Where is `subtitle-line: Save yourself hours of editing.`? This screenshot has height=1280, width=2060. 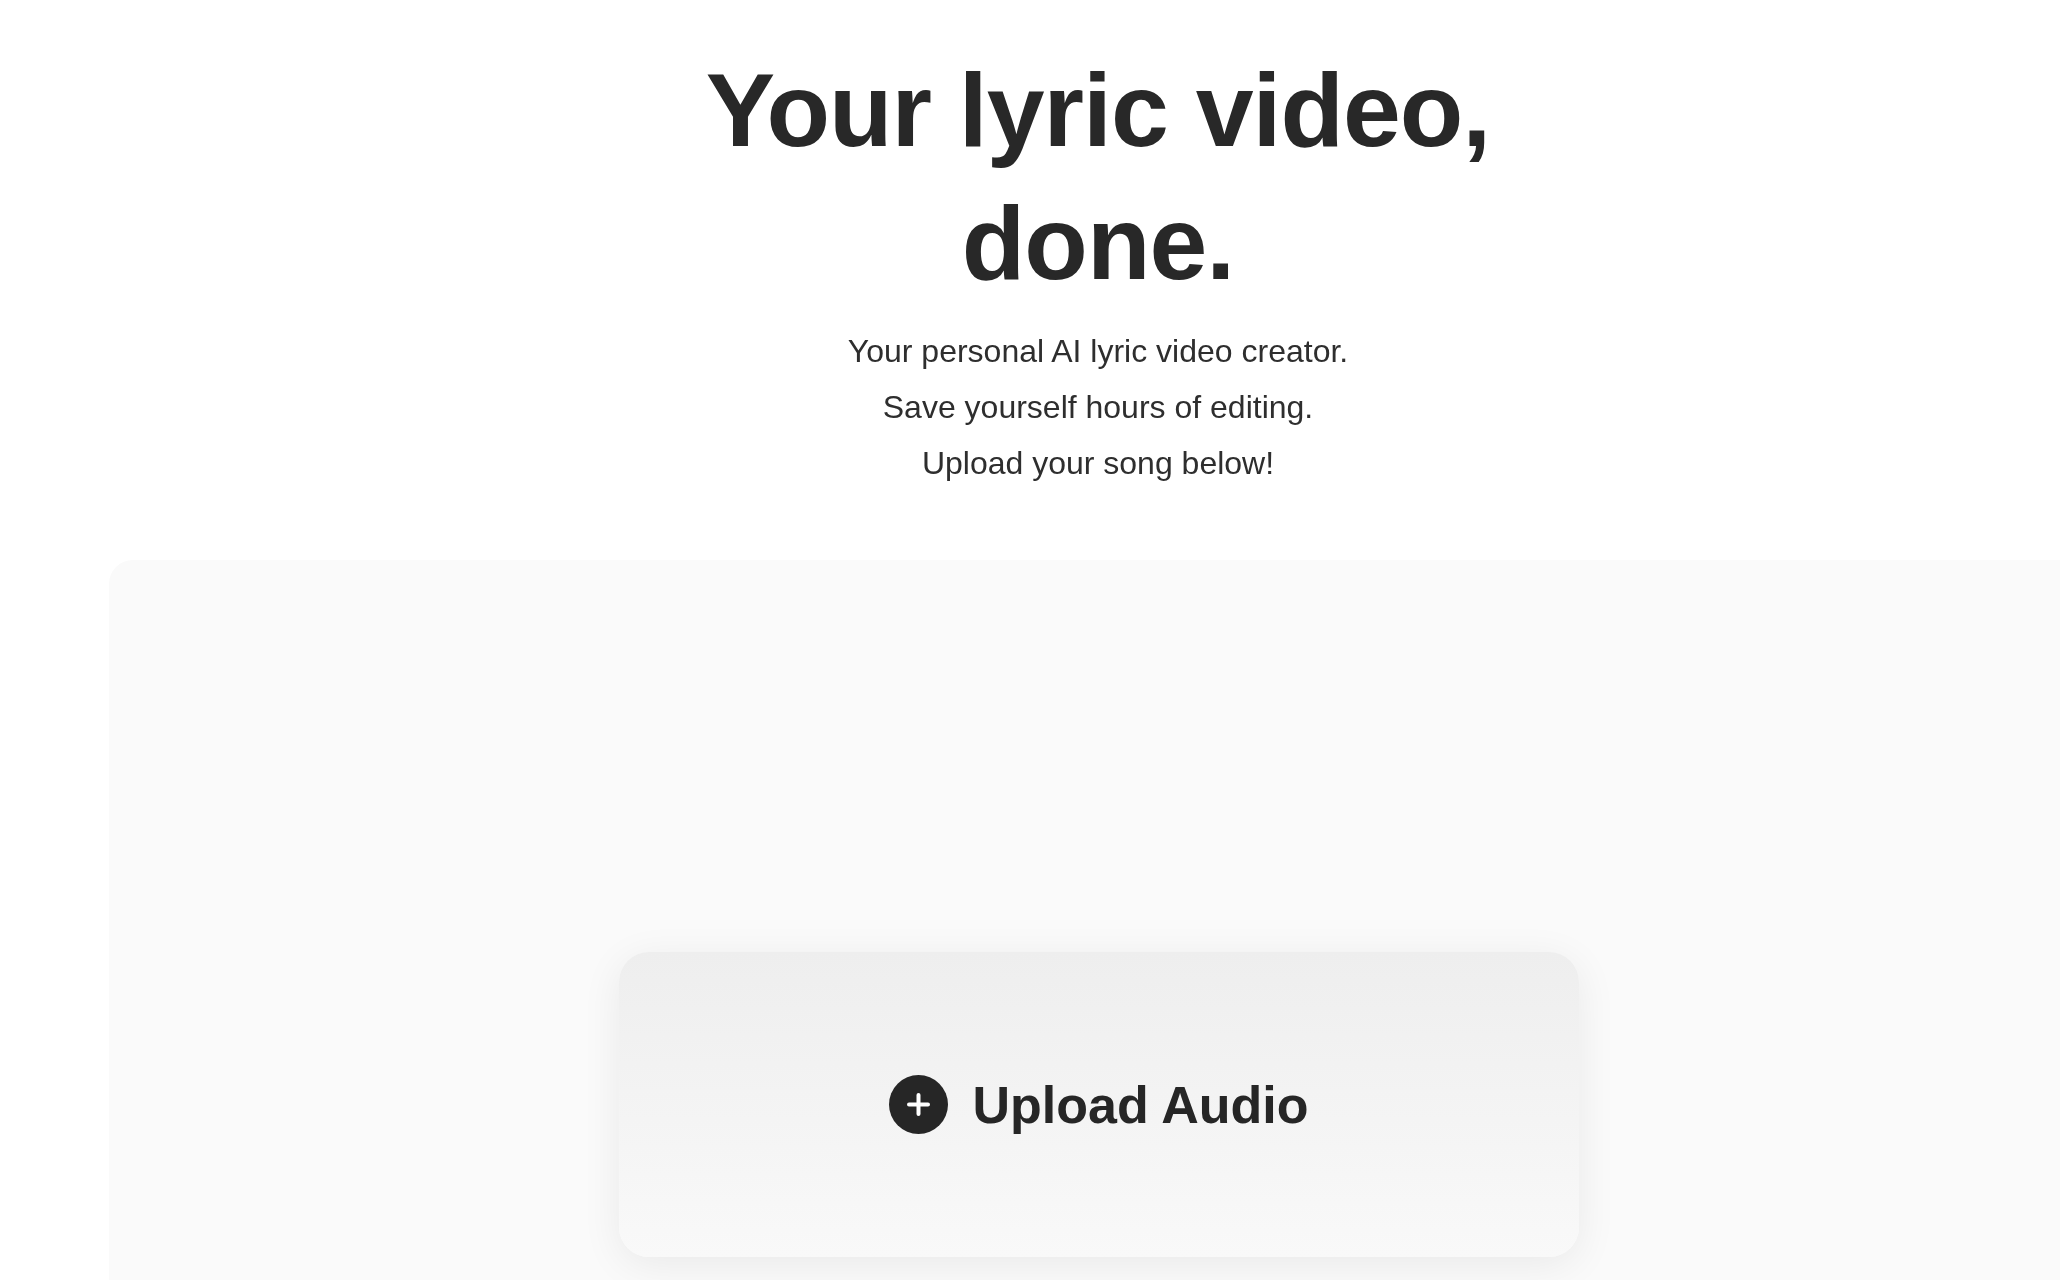 subtitle-line: Save yourself hours of editing. is located at coordinates (1098, 407).